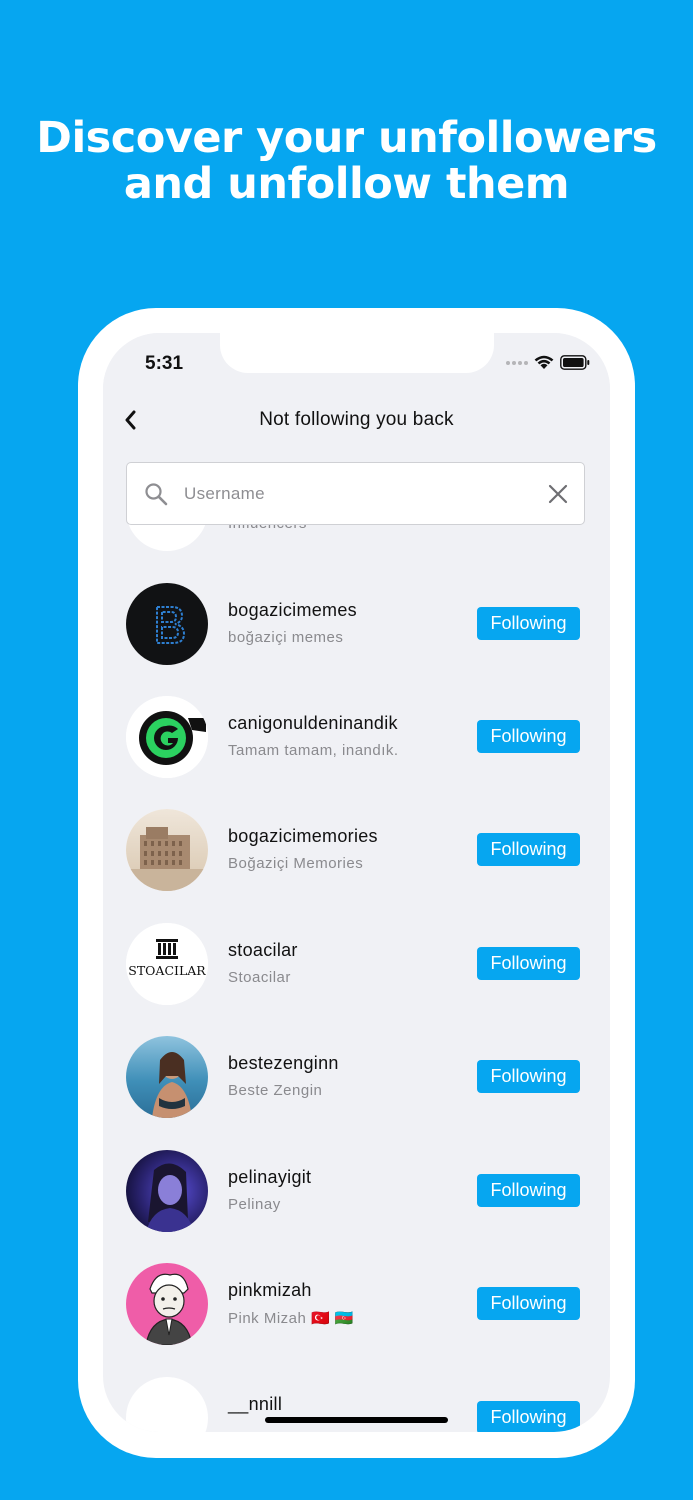 This screenshot has width=693, height=1500. What do you see at coordinates (254, 1204) in the screenshot?
I see `list-item-fullname: Pelinay` at bounding box center [254, 1204].